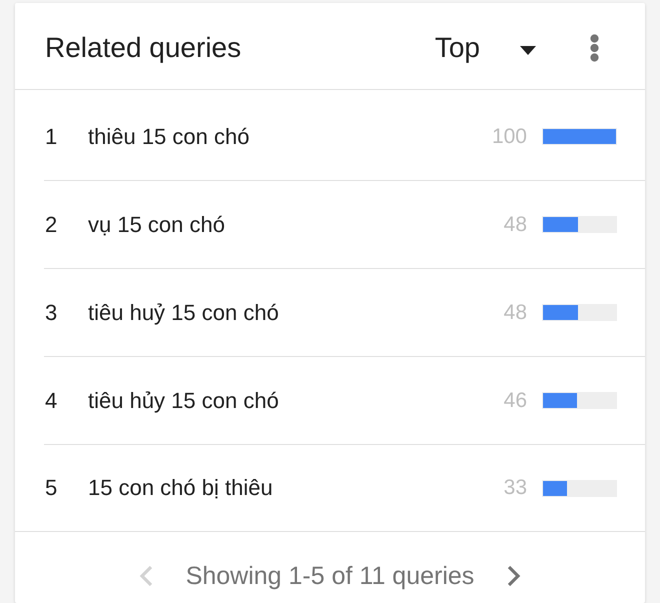 Image resolution: width=660 pixels, height=603 pixels. I want to click on caret-down-icon, so click(528, 50).